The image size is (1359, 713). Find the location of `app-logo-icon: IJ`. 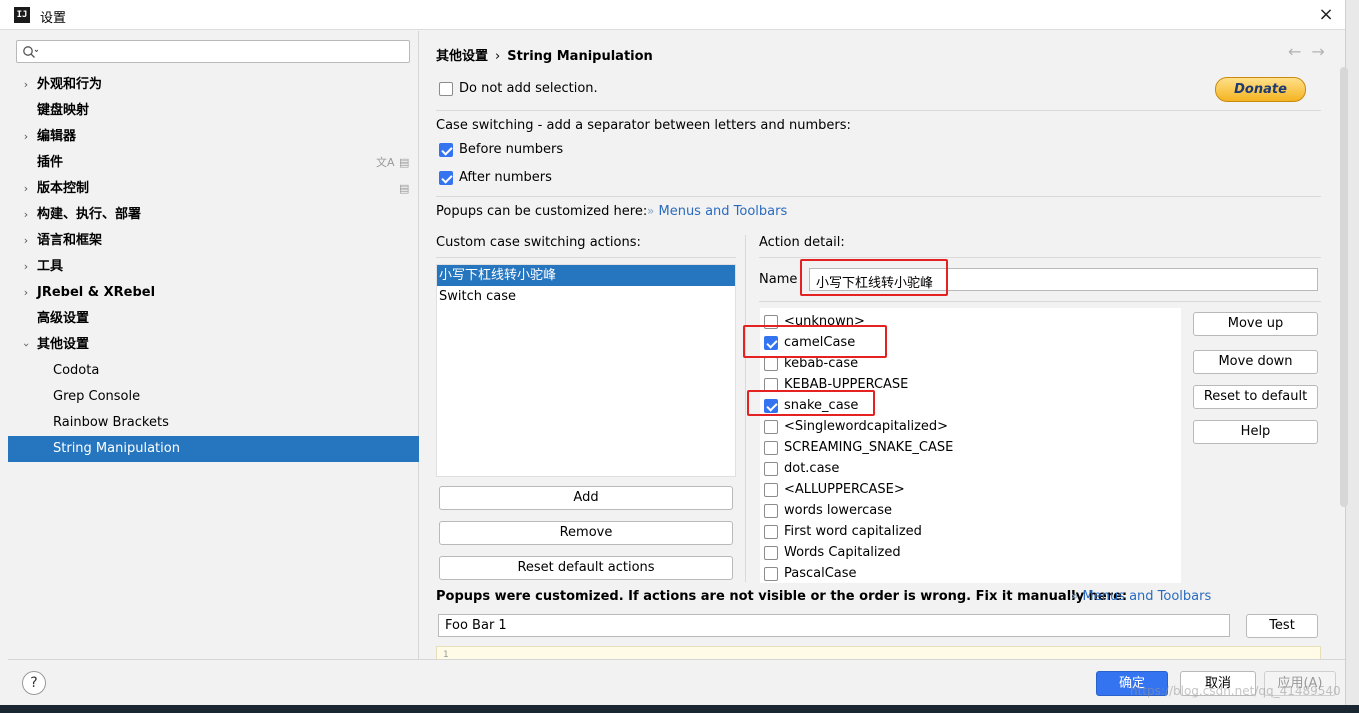

app-logo-icon: IJ is located at coordinates (22, 15).